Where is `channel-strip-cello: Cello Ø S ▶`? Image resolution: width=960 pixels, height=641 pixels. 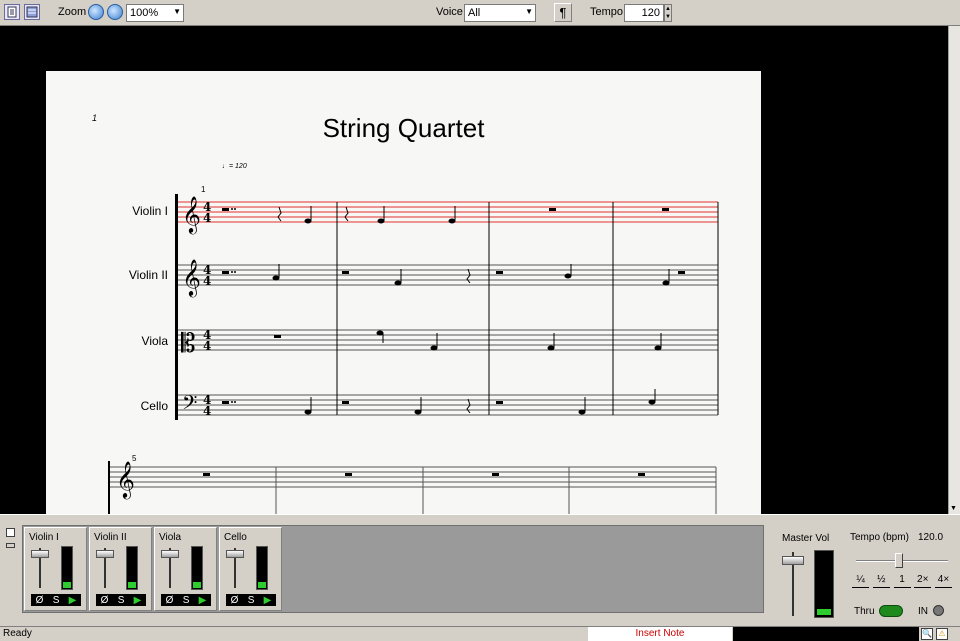 channel-strip-cello: Cello Ø S ▶ is located at coordinates (250, 569).